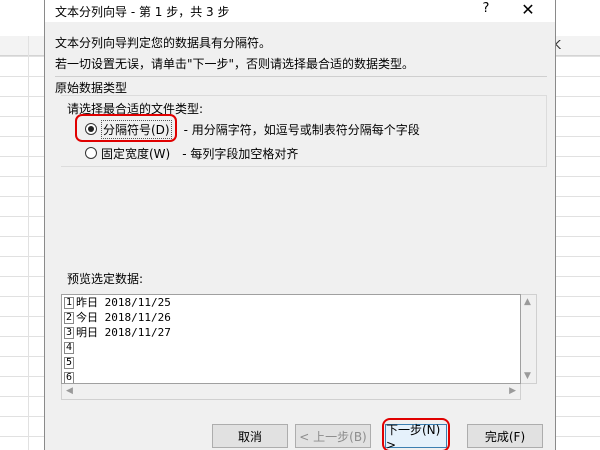 This screenshot has width=600, height=450. Describe the element at coordinates (529, 339) in the screenshot. I see `preview-vertical-scrollbar: ▲ ▼` at that location.